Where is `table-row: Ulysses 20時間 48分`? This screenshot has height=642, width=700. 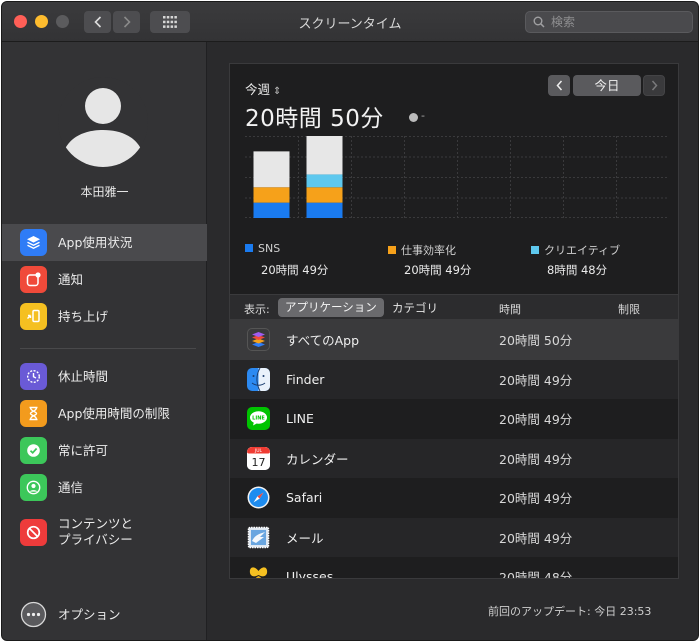
table-row: Ulysses 20時間 48分 is located at coordinates (454, 568).